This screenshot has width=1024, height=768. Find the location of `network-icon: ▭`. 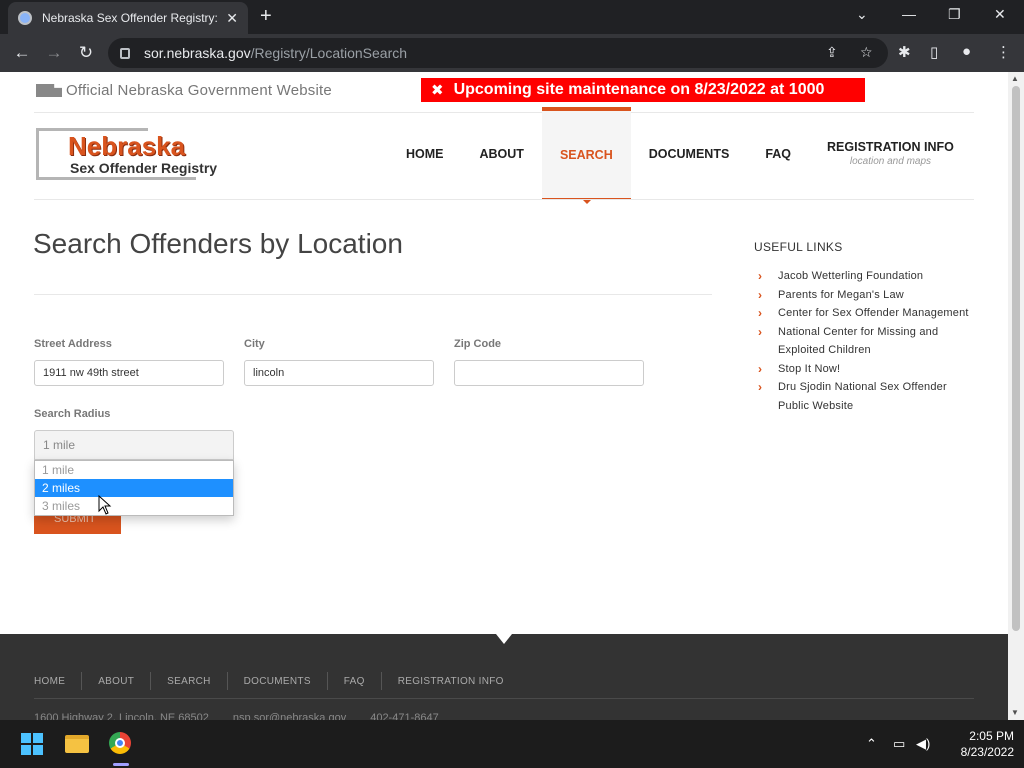

network-icon: ▭ is located at coordinates (899, 744).